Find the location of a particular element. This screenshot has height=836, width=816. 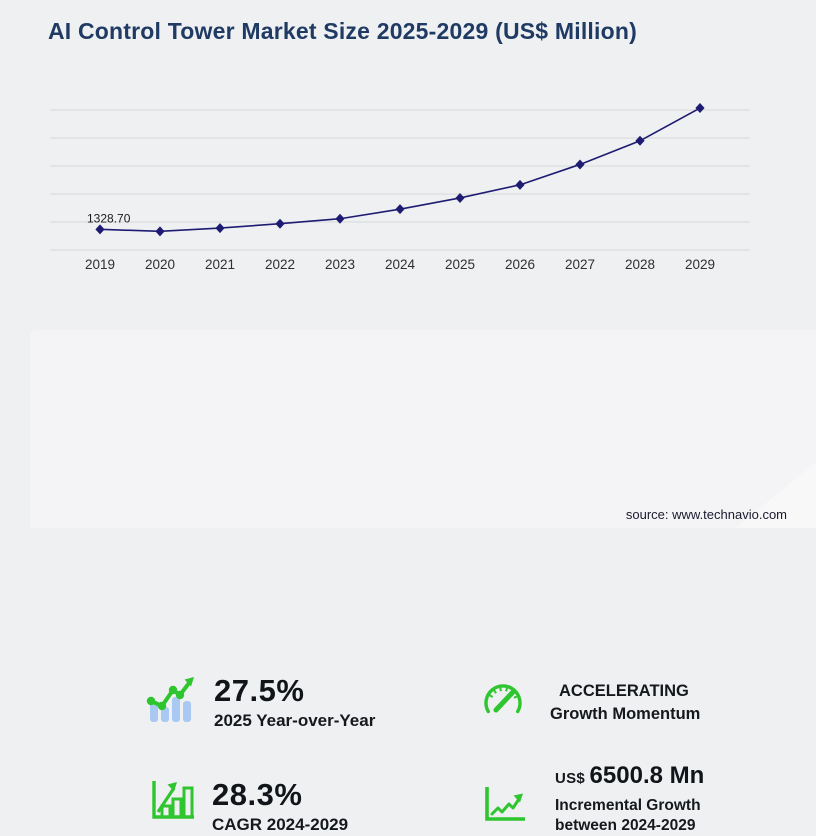

data-point-2021 is located at coordinates (220, 228).